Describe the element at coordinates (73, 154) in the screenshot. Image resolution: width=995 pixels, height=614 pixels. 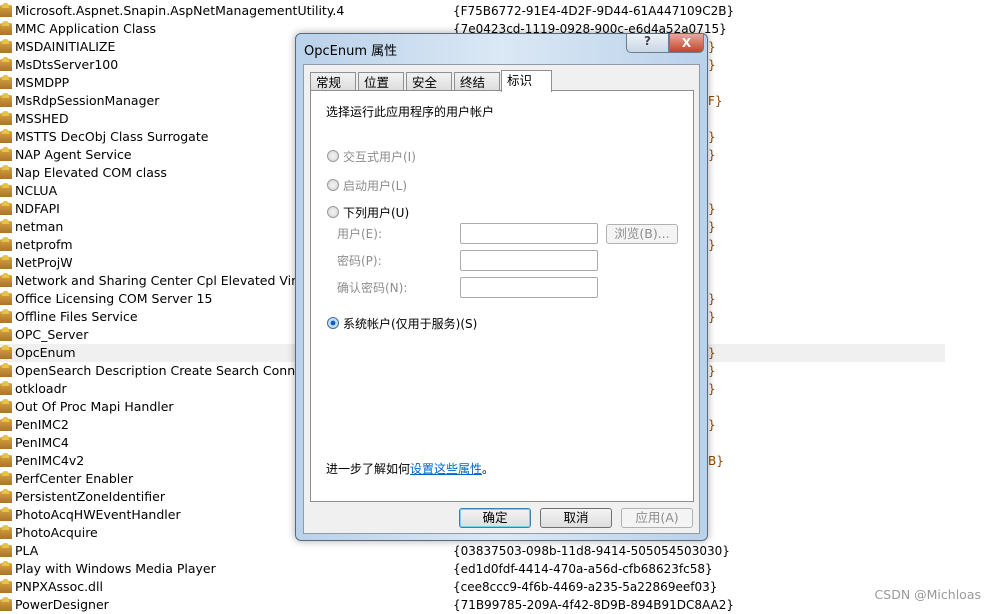
I see `item-name: NAP Agent Service` at that location.